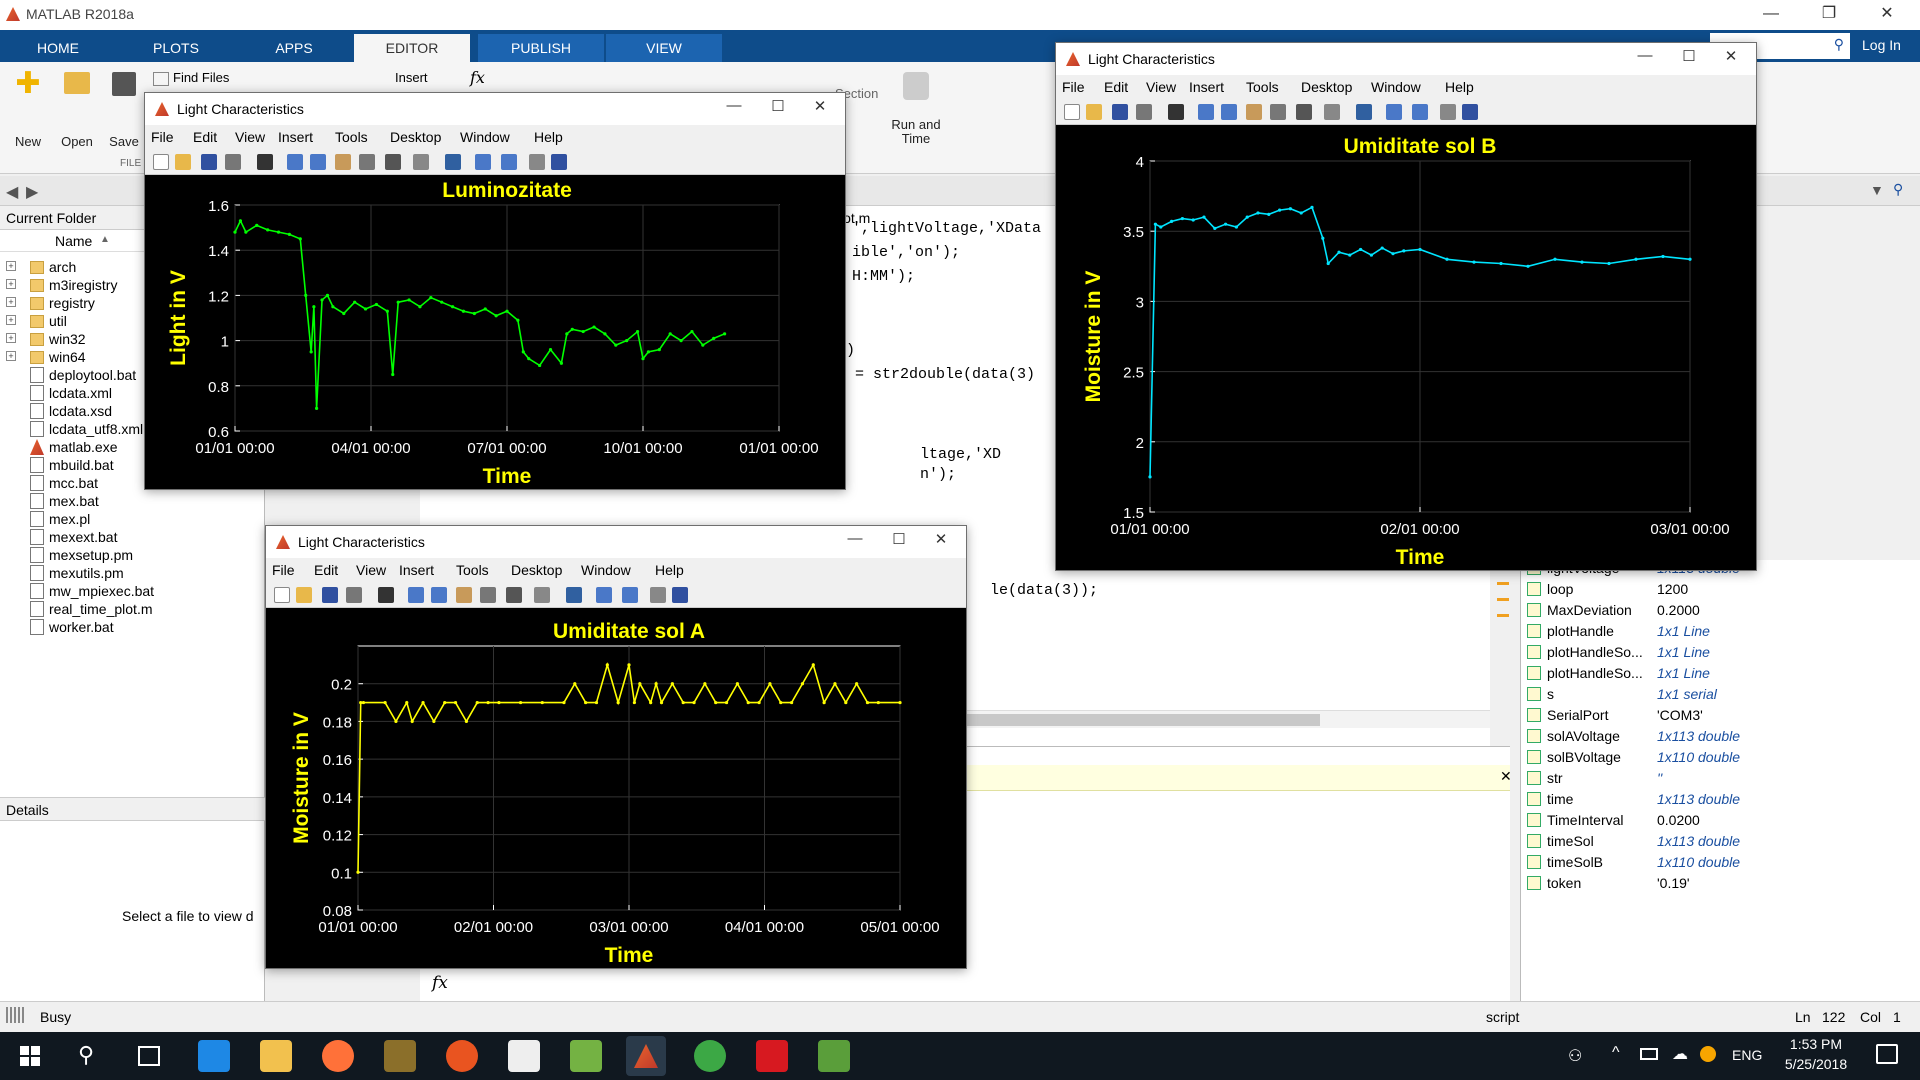 Image resolution: width=1920 pixels, height=1080 pixels. What do you see at coordinates (916, 106) in the screenshot?
I see `run-and-time-button: Run and Time` at bounding box center [916, 106].